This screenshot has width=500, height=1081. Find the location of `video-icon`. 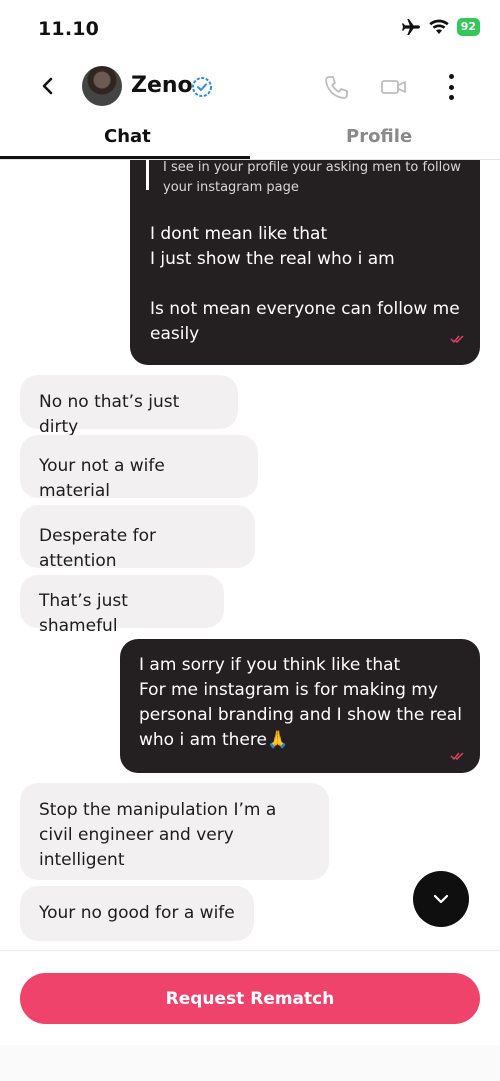

video-icon is located at coordinates (394, 87).